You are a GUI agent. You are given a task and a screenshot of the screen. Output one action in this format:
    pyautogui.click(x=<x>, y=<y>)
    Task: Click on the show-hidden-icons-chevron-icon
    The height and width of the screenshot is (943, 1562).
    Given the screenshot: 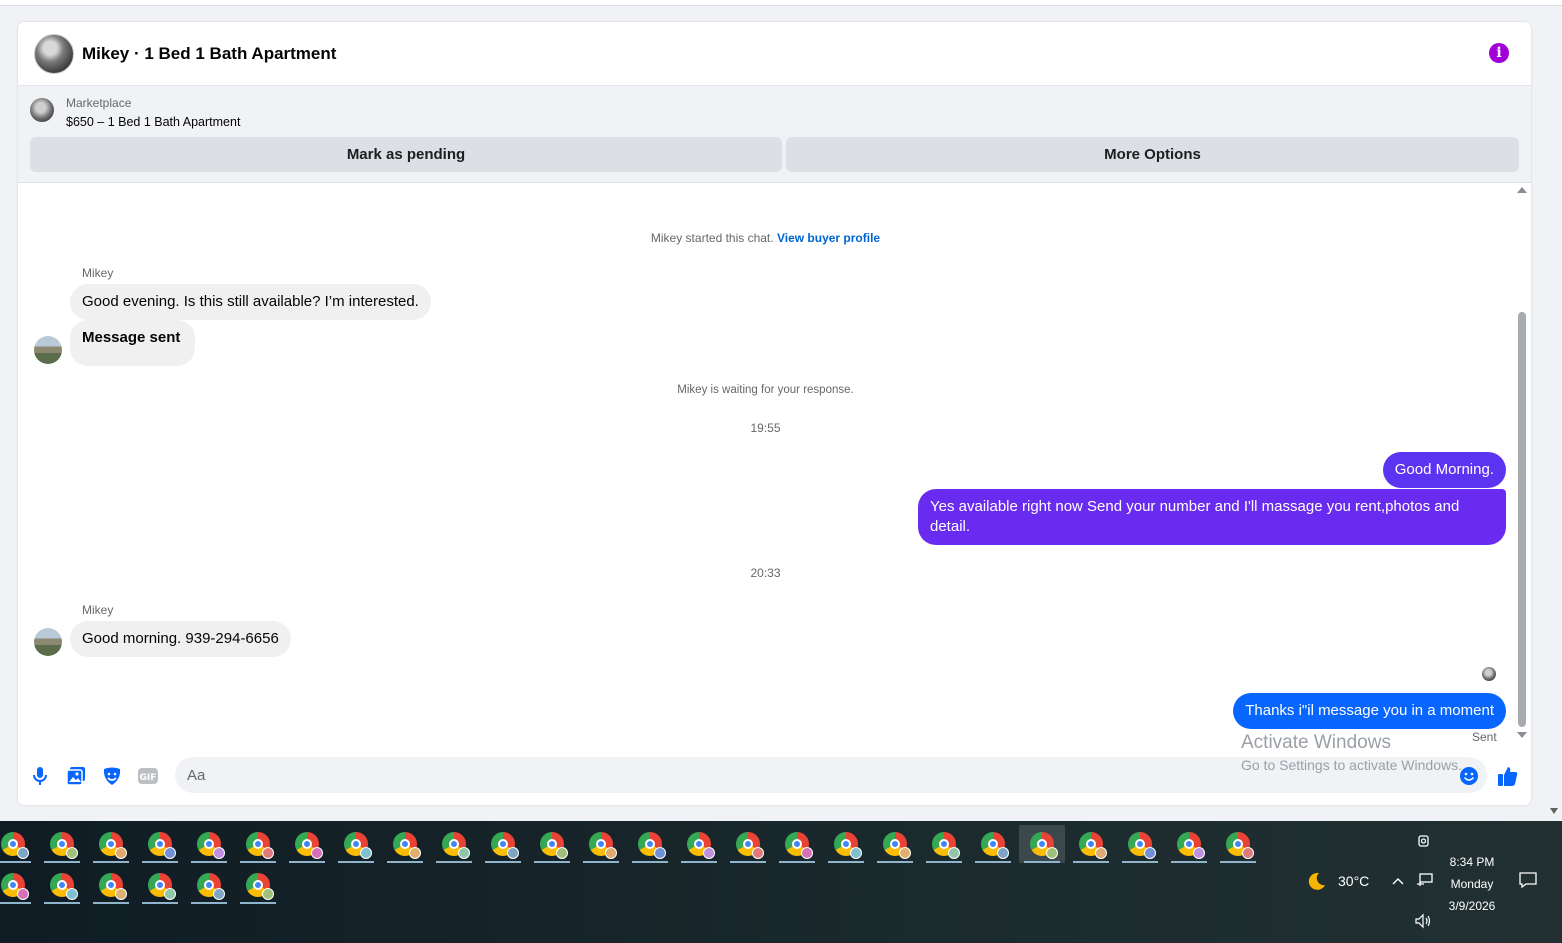 What is the action you would take?
    pyautogui.click(x=1398, y=881)
    